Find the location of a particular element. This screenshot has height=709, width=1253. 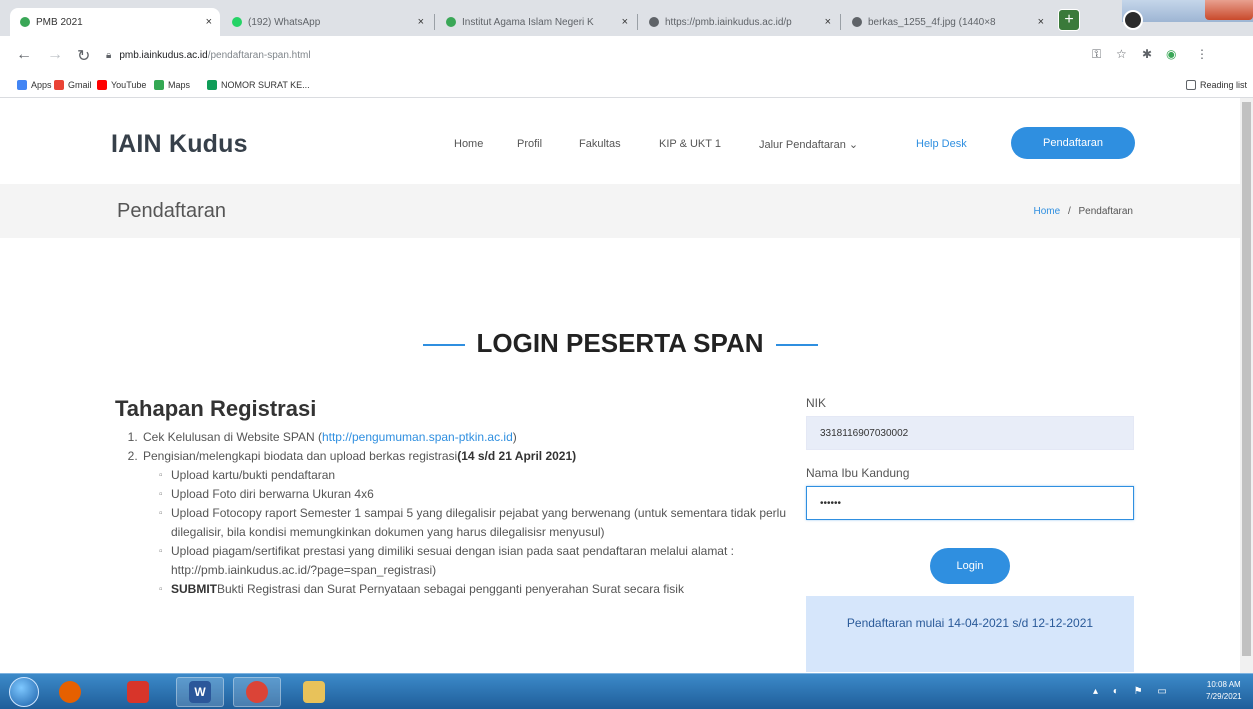

url-path: /pendaftaran-span.html is located at coordinates (259, 55).